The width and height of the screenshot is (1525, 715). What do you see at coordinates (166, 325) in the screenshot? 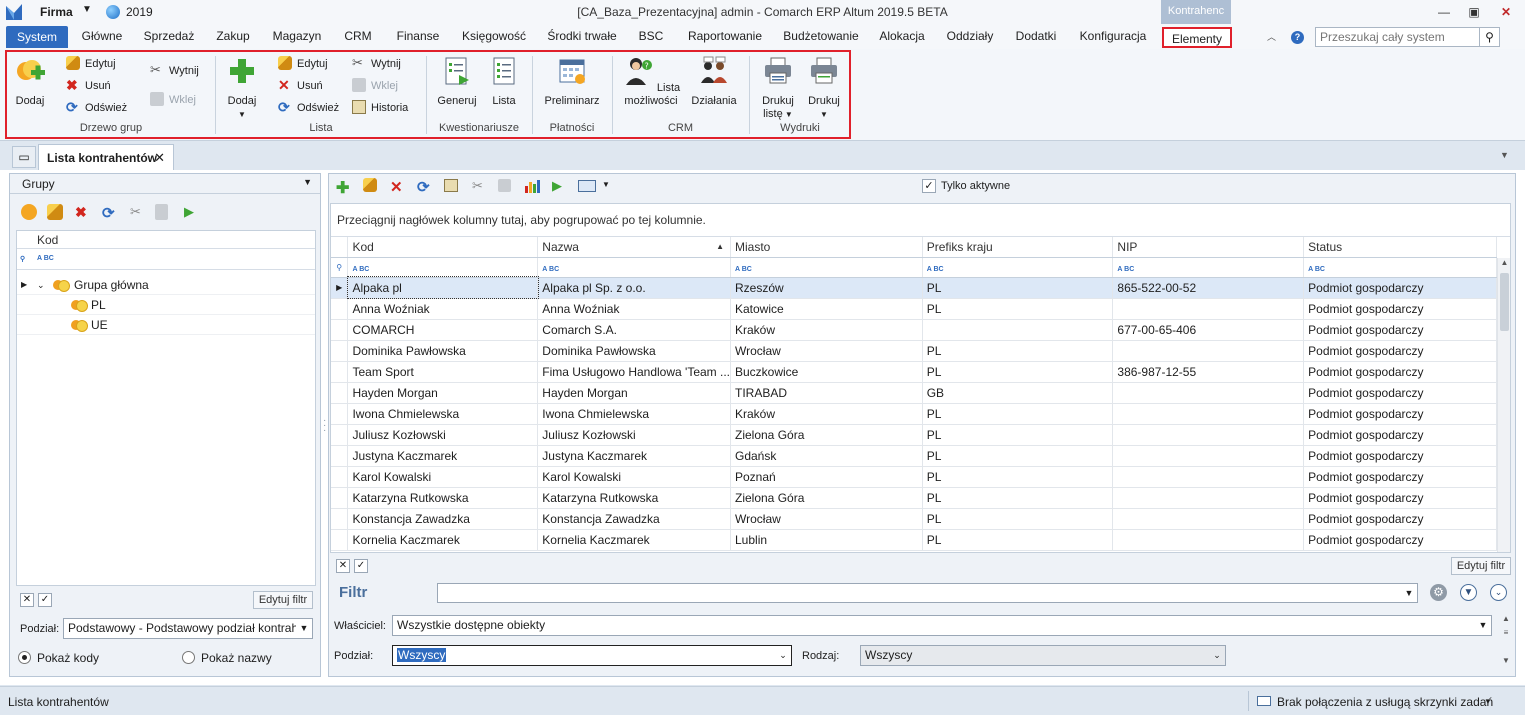
I see `tree-row-ue: UE` at bounding box center [166, 325].